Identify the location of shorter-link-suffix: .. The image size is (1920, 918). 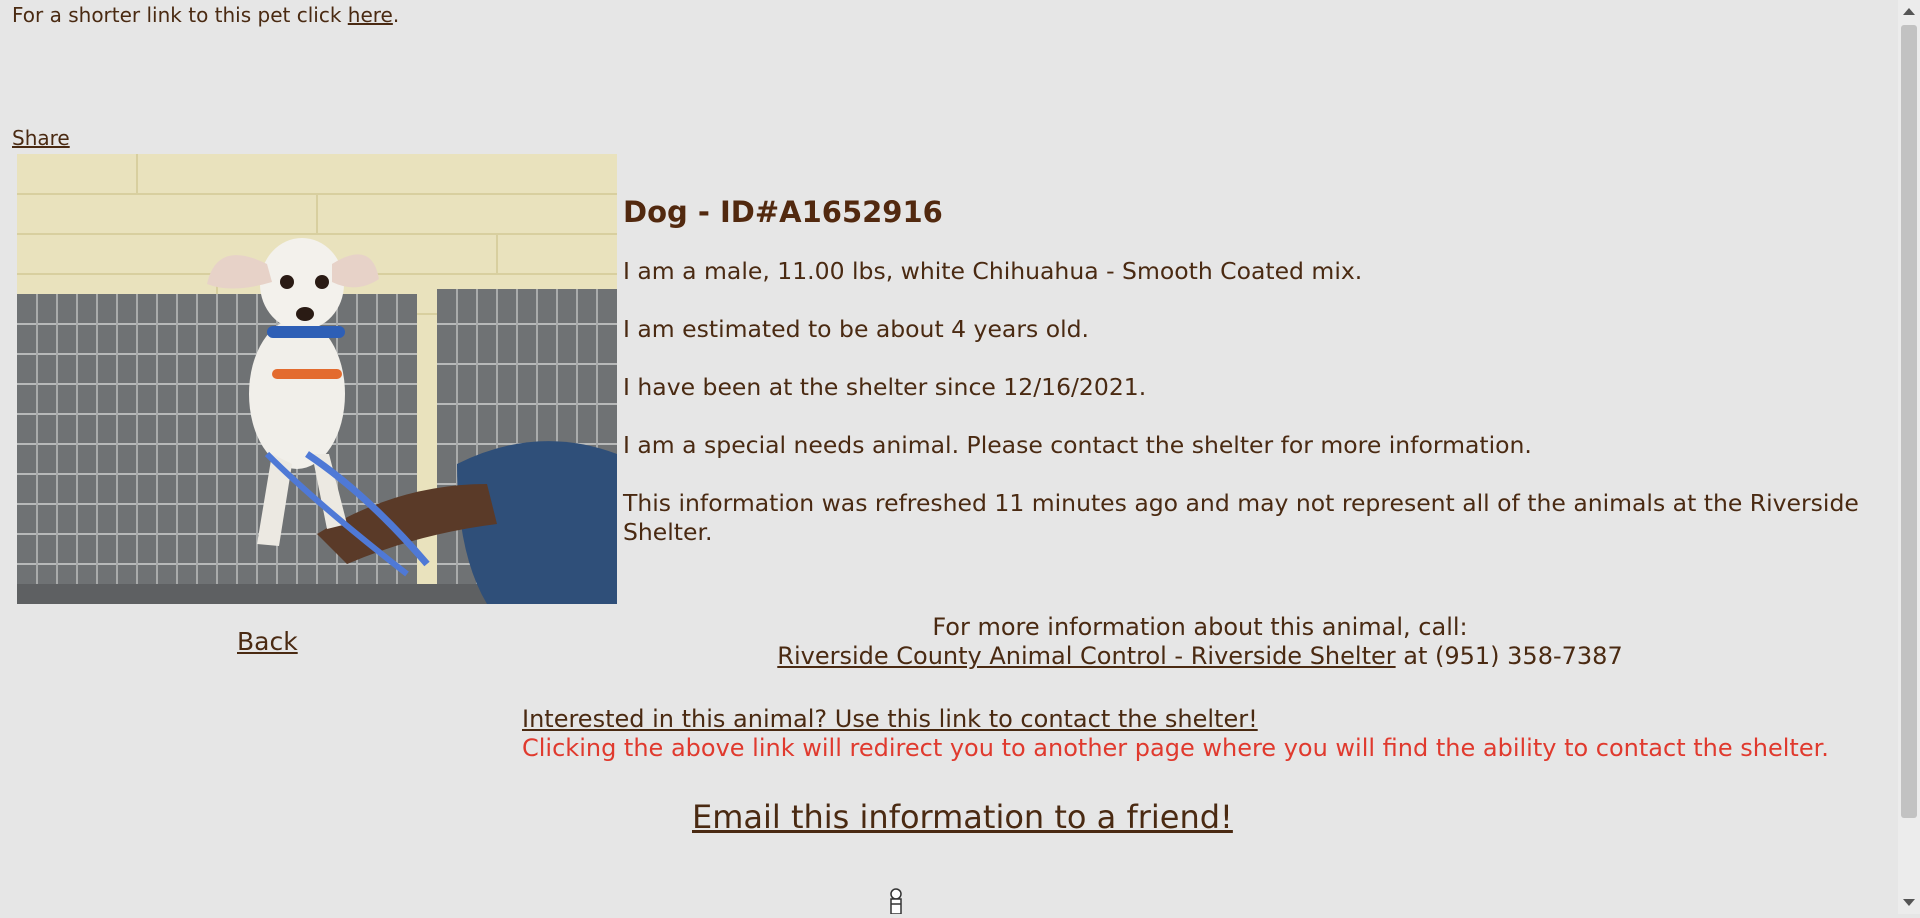
(396, 15).